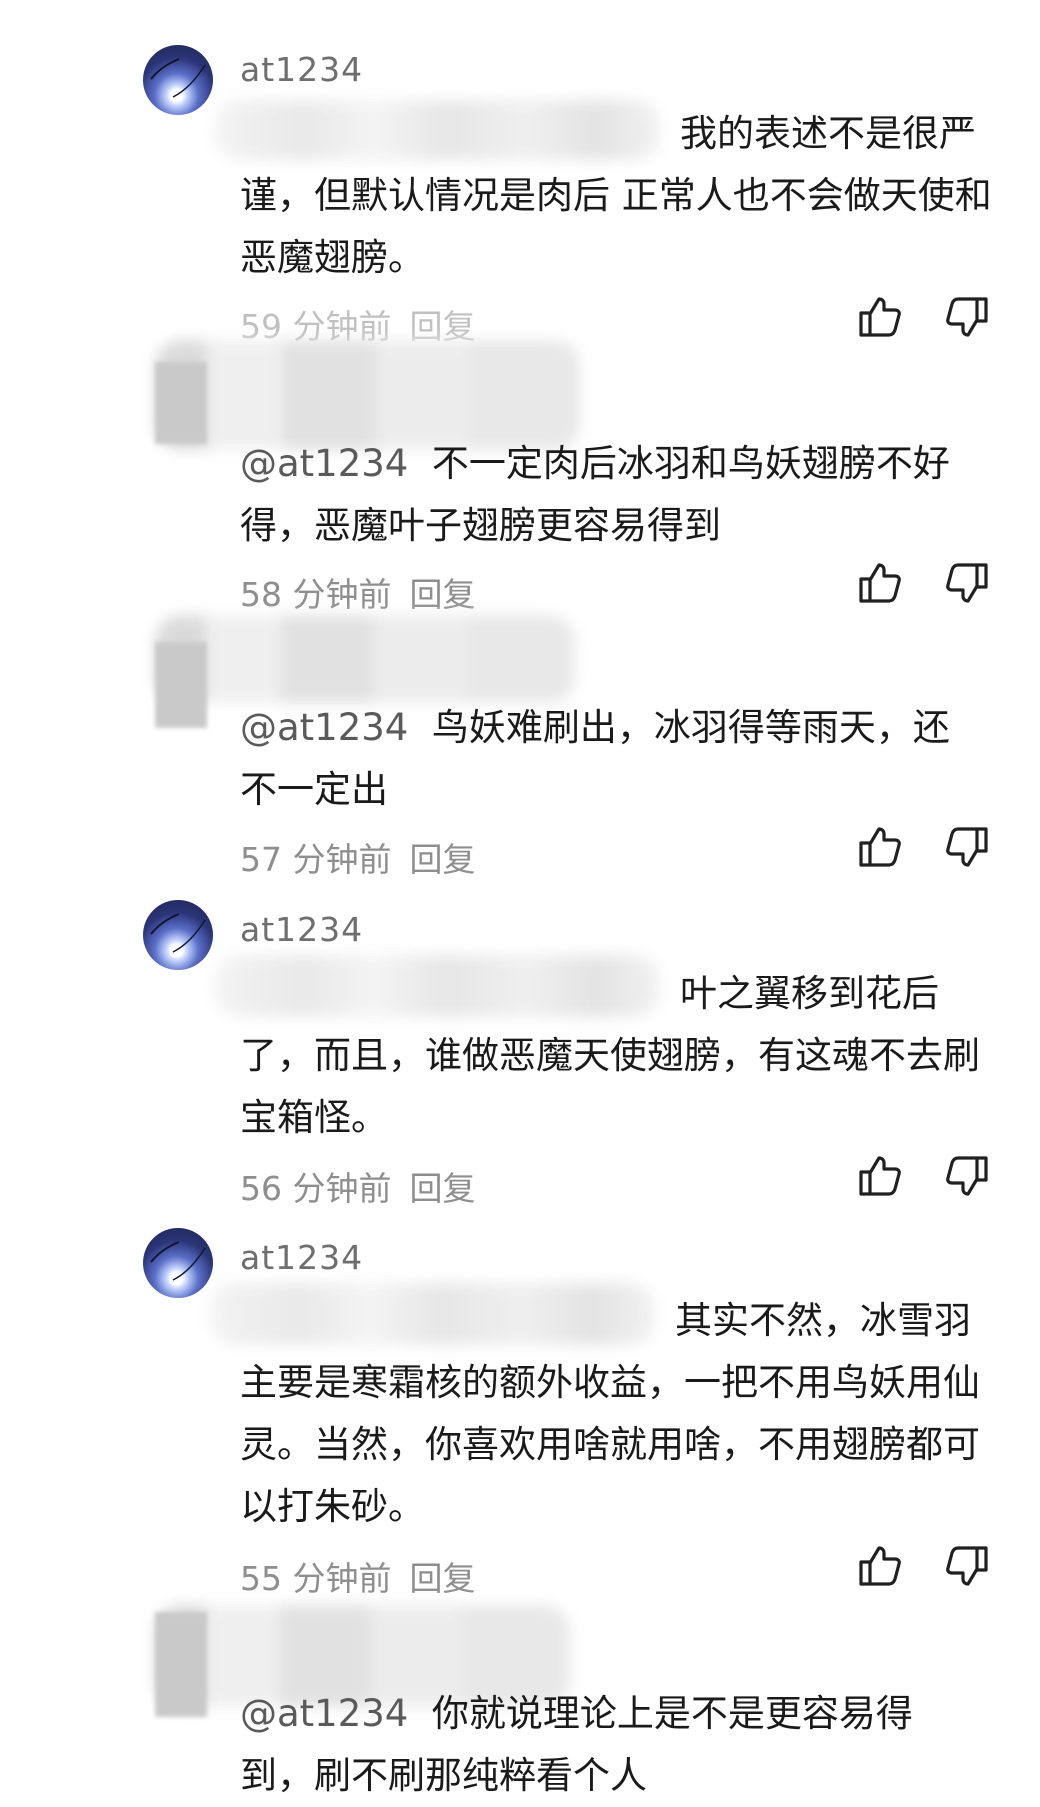 This screenshot has width=1040, height=1807. Describe the element at coordinates (316, 1188) in the screenshot. I see `timestamp: 56 分钟前` at that location.